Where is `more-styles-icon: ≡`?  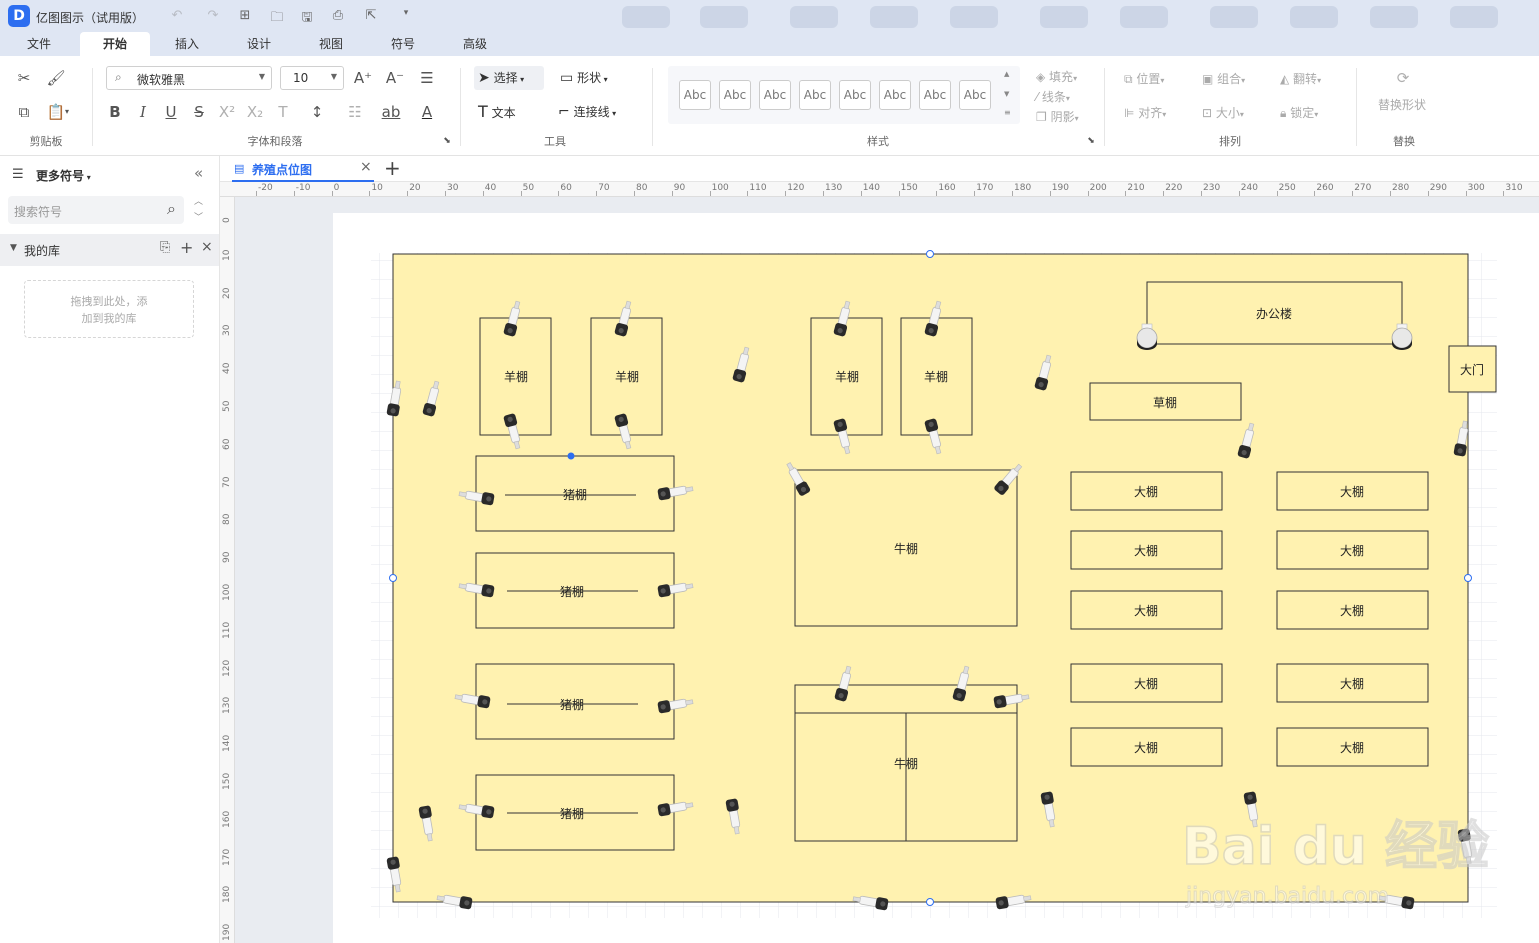
more-styles-icon: ≡ is located at coordinates (1007, 112).